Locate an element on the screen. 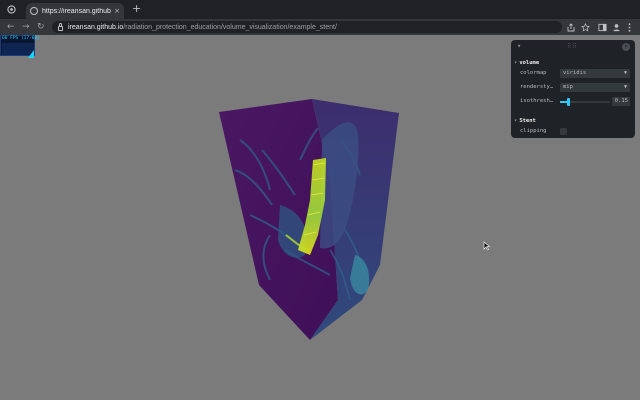 This screenshot has height=400, width=640. sidebar-icon is located at coordinates (602, 27).